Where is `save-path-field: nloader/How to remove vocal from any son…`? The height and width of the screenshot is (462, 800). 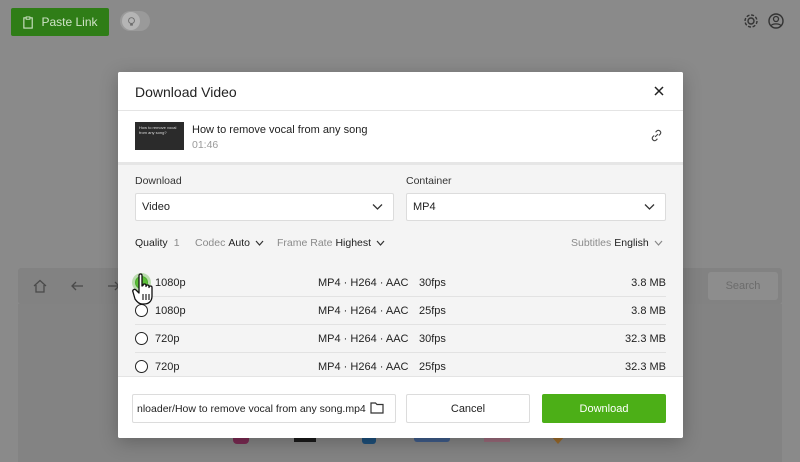
save-path-field: nloader/How to remove vocal from any son… is located at coordinates (264, 408).